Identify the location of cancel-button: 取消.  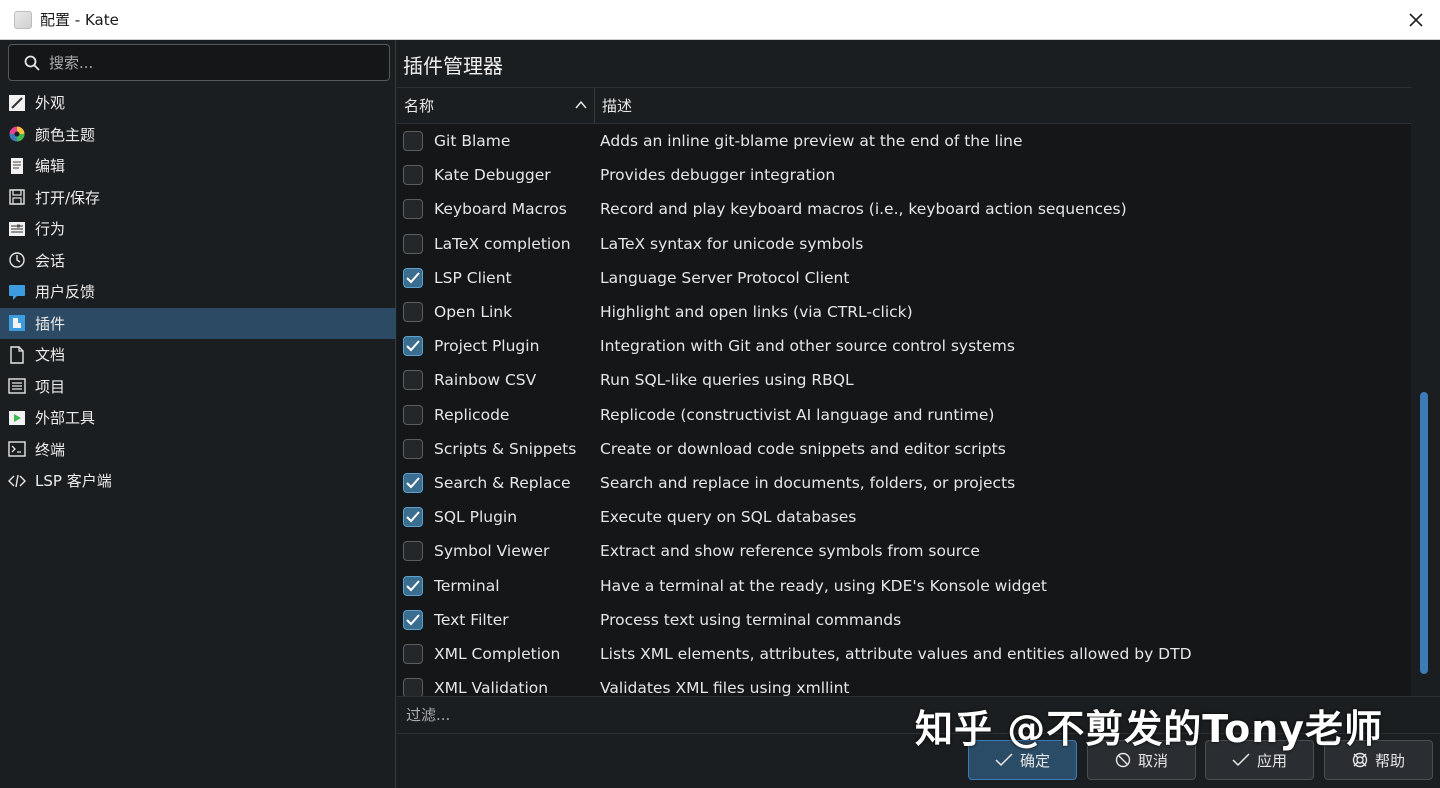
(1141, 760).